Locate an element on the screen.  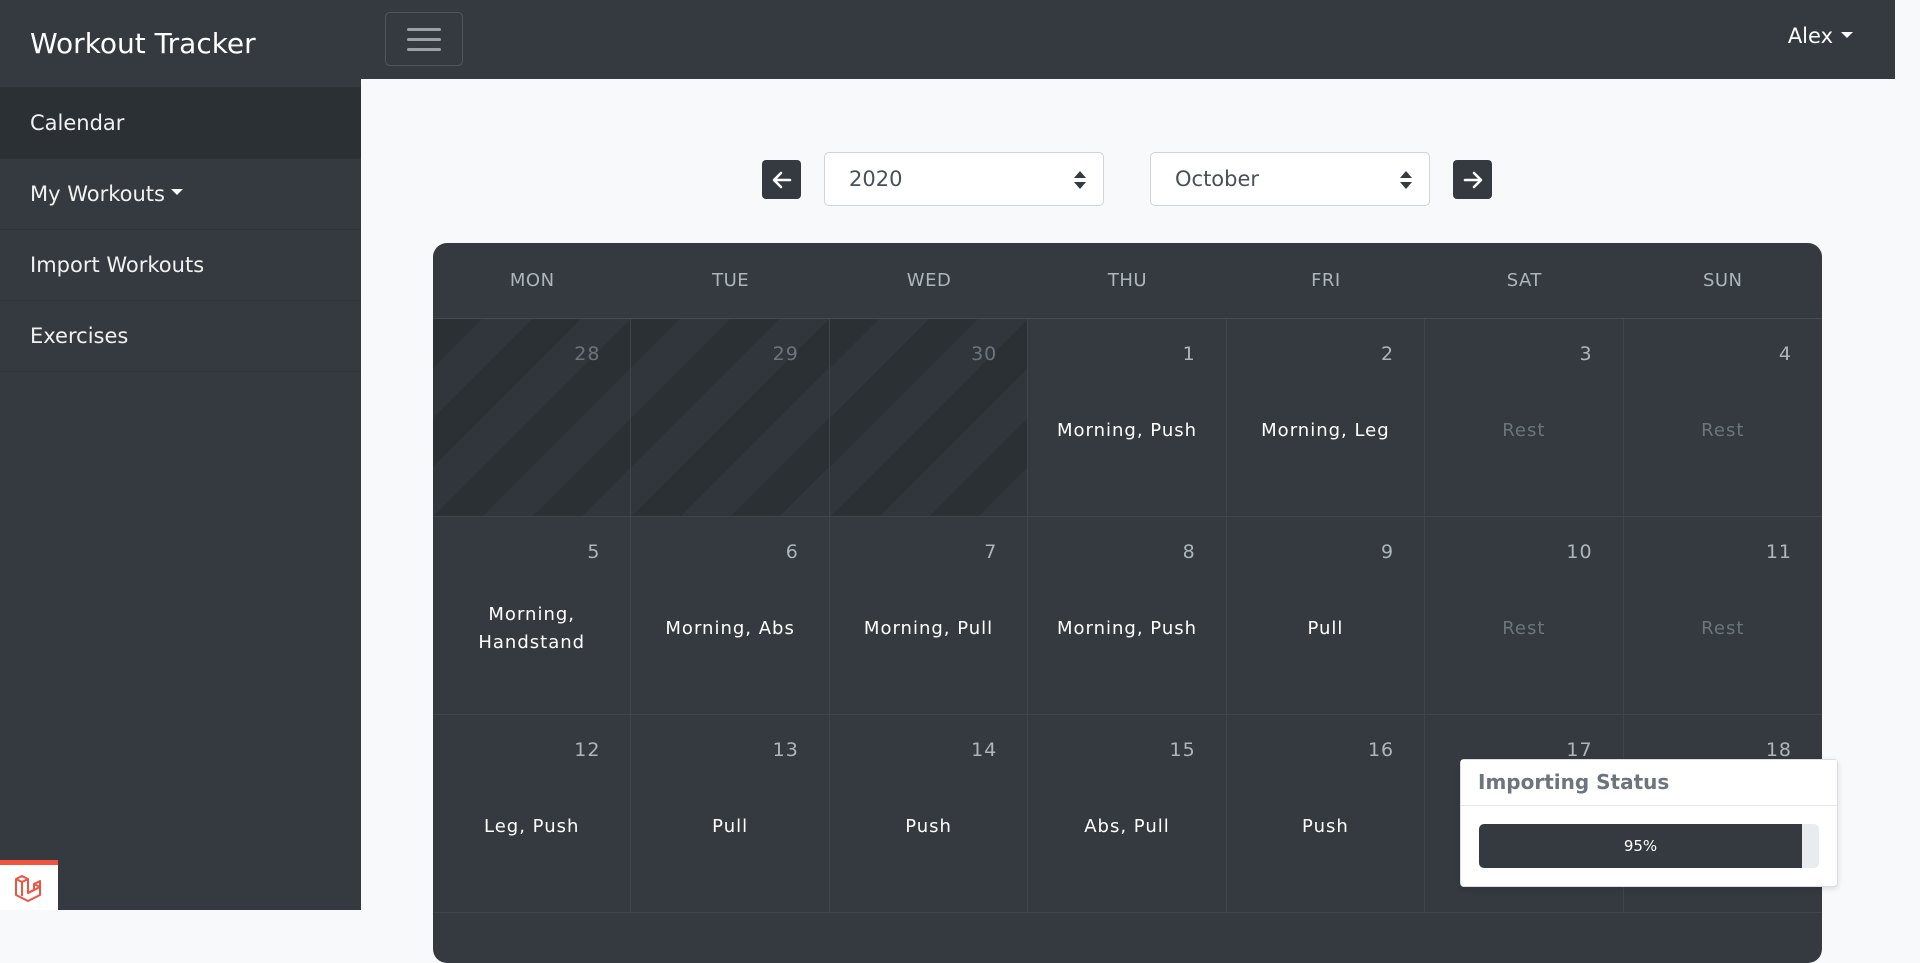
day-number: 18 is located at coordinates (1778, 750).